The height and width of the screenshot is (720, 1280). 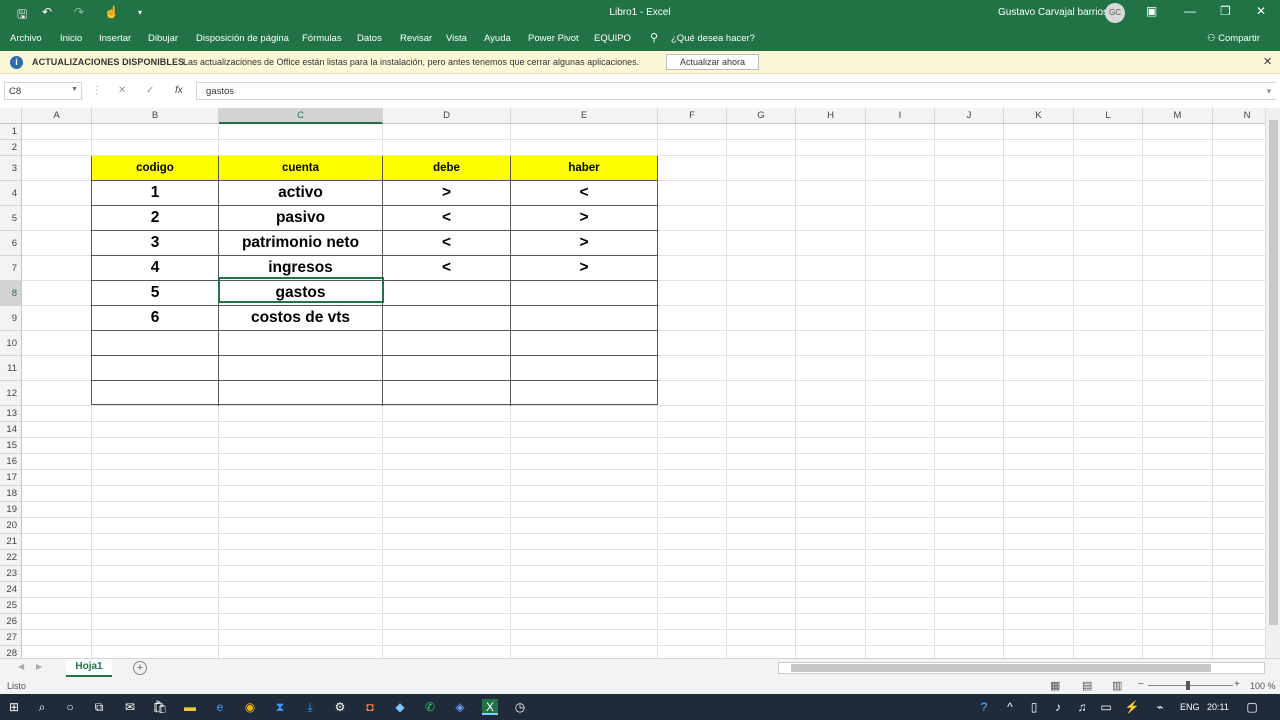 I want to click on app-icon: ◘, so click(x=370, y=707).